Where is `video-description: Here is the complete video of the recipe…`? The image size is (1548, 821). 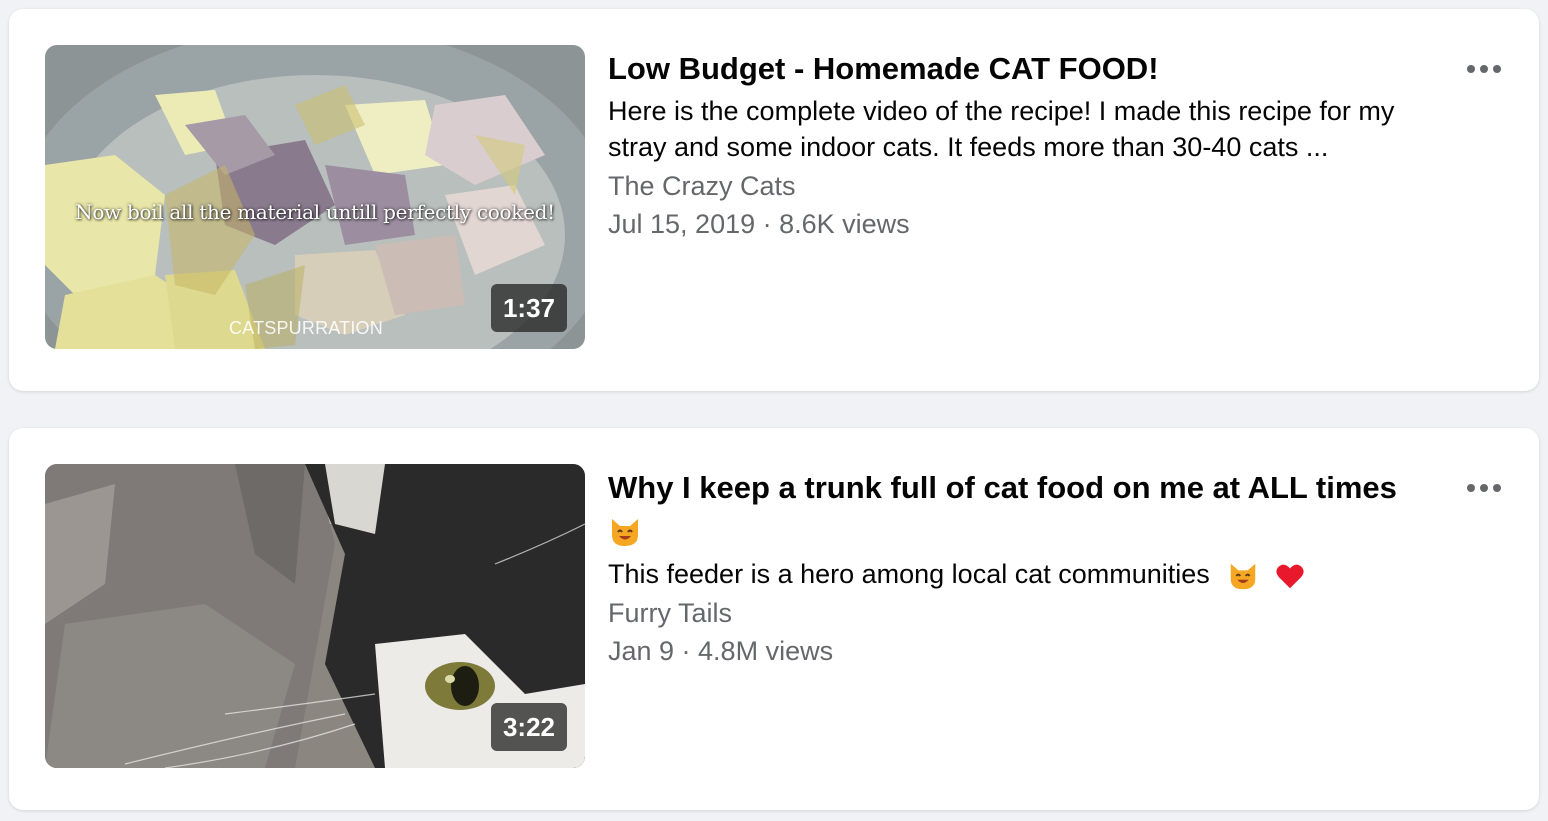 video-description: Here is the complete video of the recipe… is located at coordinates (1001, 129).